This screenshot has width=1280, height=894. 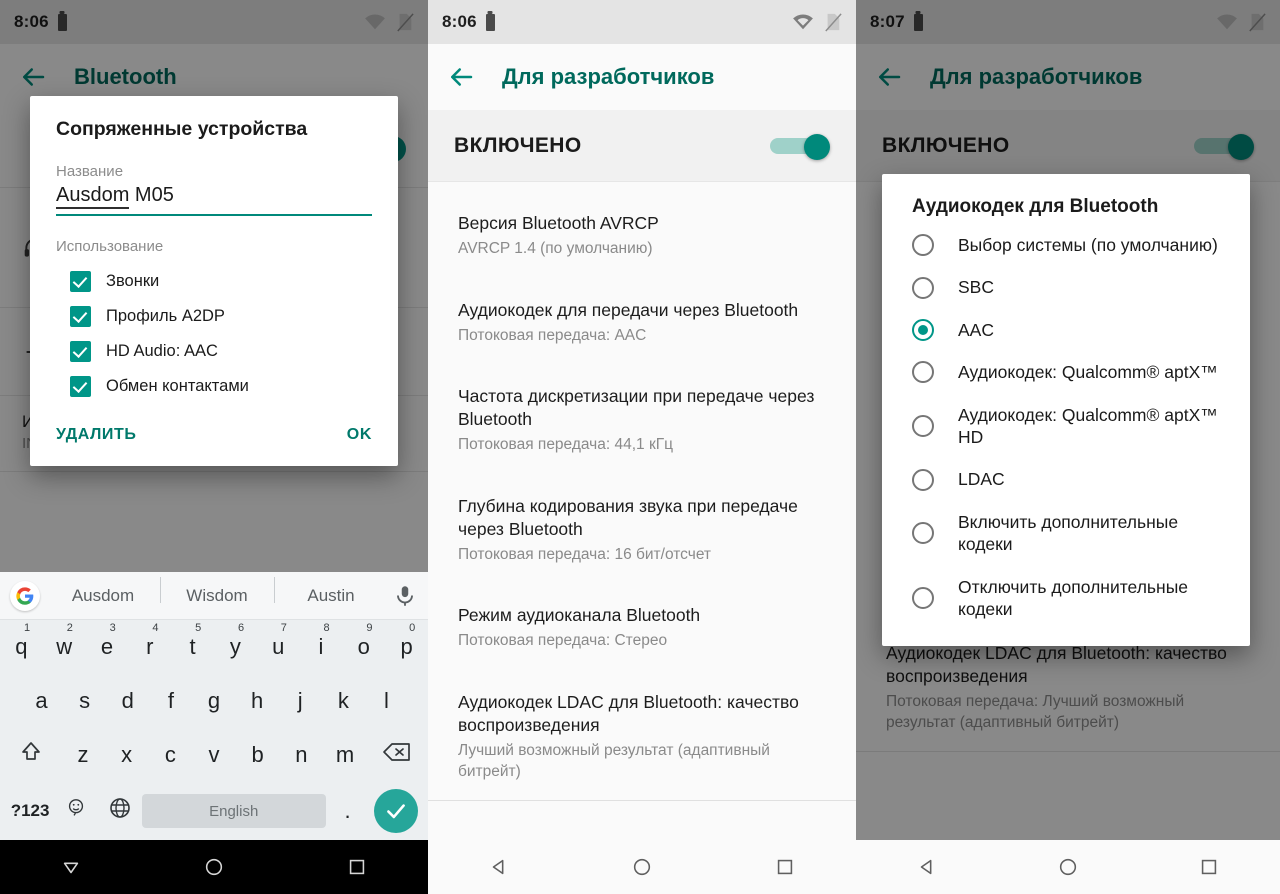 What do you see at coordinates (127, 755) in the screenshot?
I see `key-x: x` at bounding box center [127, 755].